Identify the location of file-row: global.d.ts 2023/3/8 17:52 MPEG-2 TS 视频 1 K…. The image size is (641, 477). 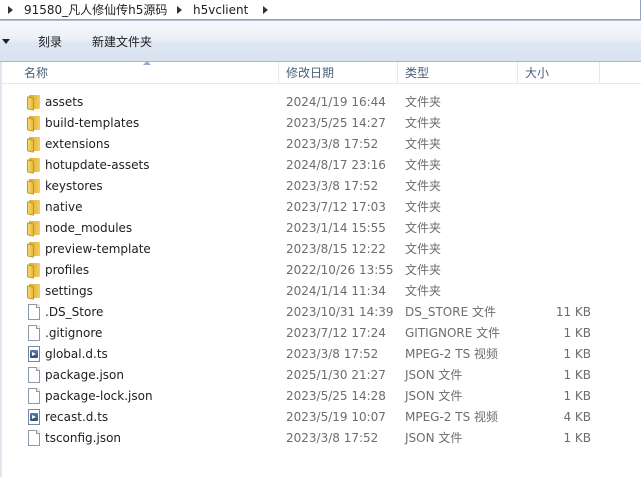
(321, 354).